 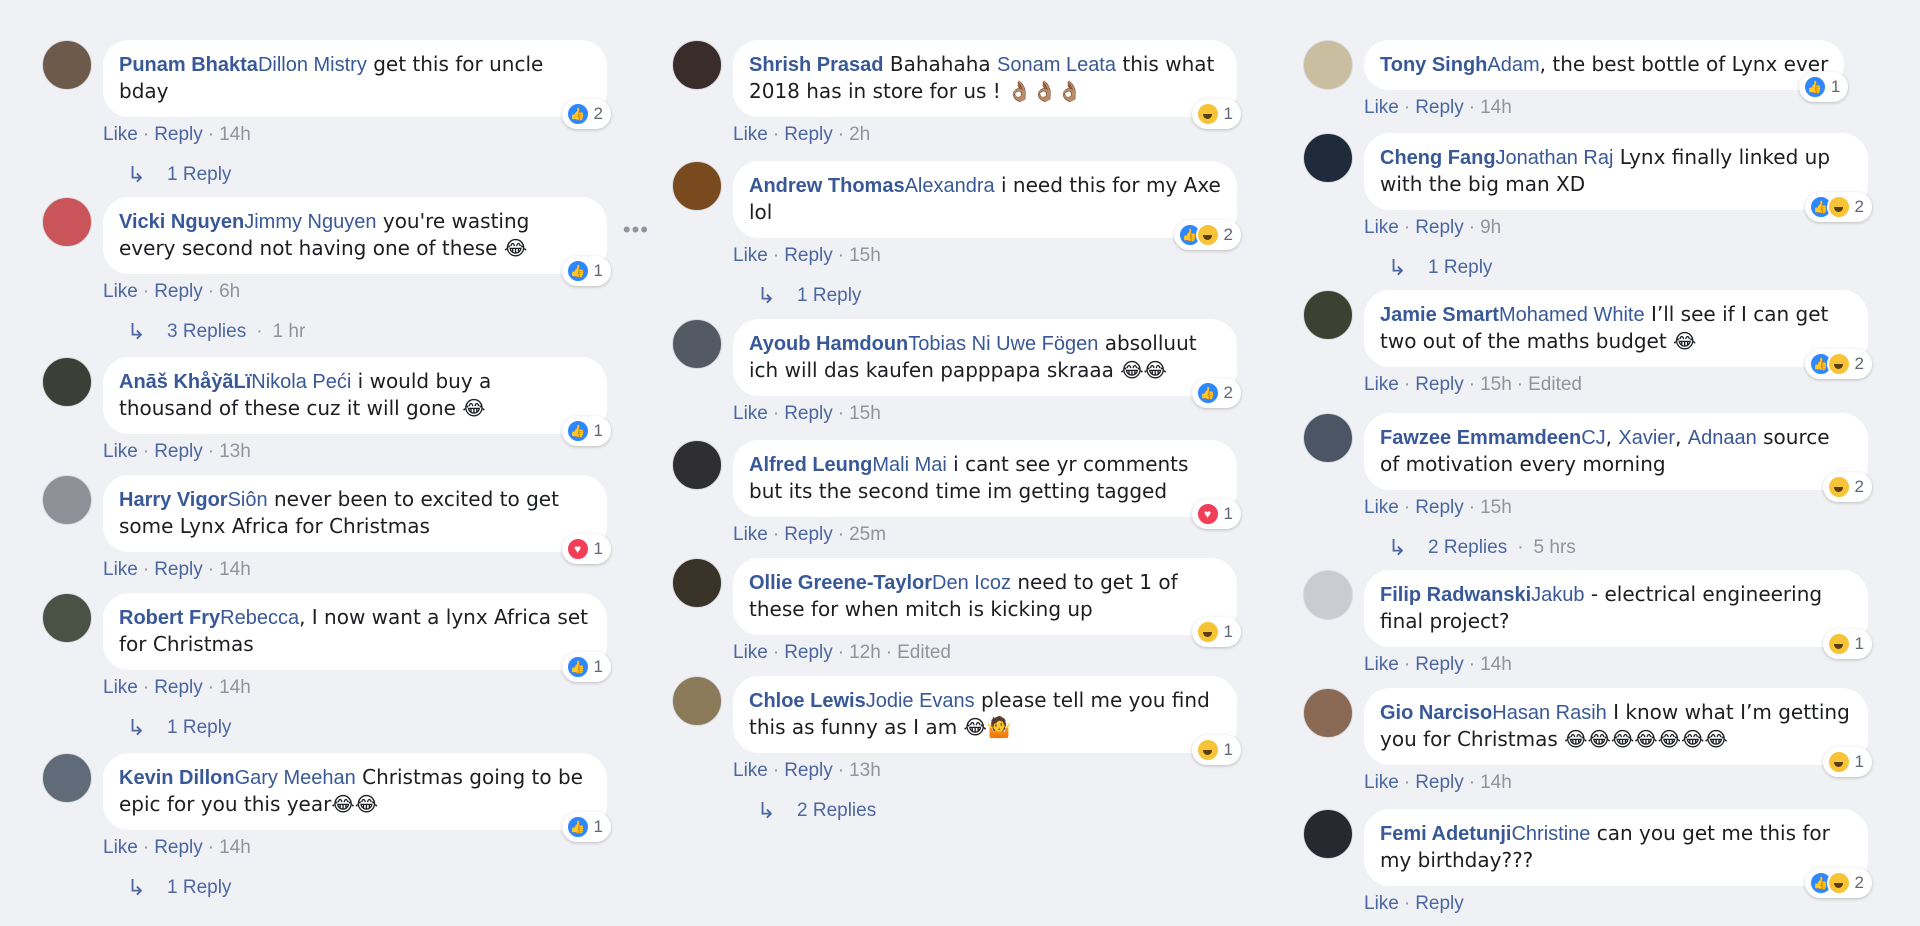 What do you see at coordinates (1490, 227) in the screenshot?
I see `comment-timestamp: 9h` at bounding box center [1490, 227].